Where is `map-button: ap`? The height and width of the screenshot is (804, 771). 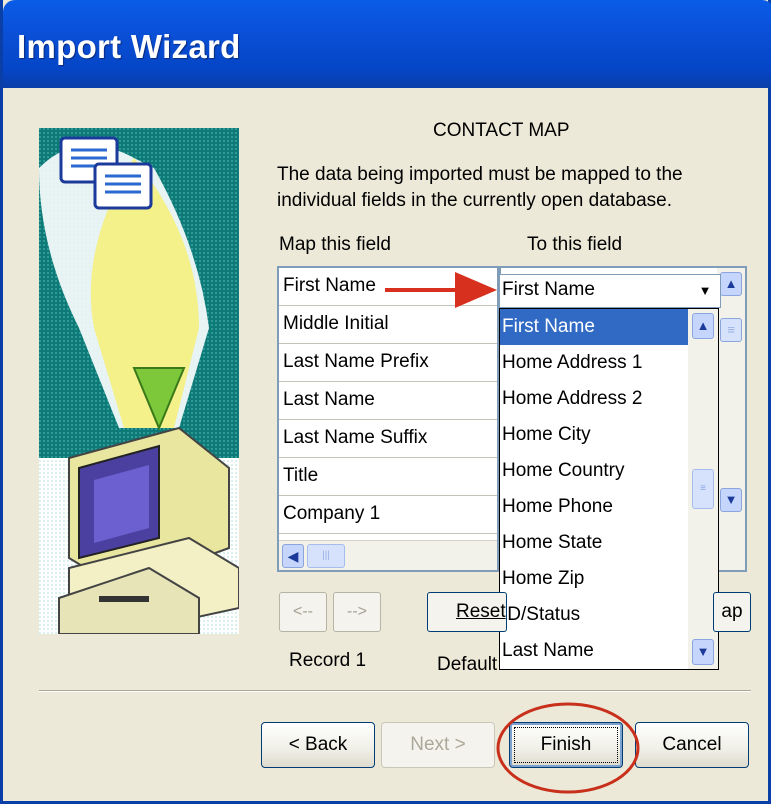 map-button: ap is located at coordinates (732, 612).